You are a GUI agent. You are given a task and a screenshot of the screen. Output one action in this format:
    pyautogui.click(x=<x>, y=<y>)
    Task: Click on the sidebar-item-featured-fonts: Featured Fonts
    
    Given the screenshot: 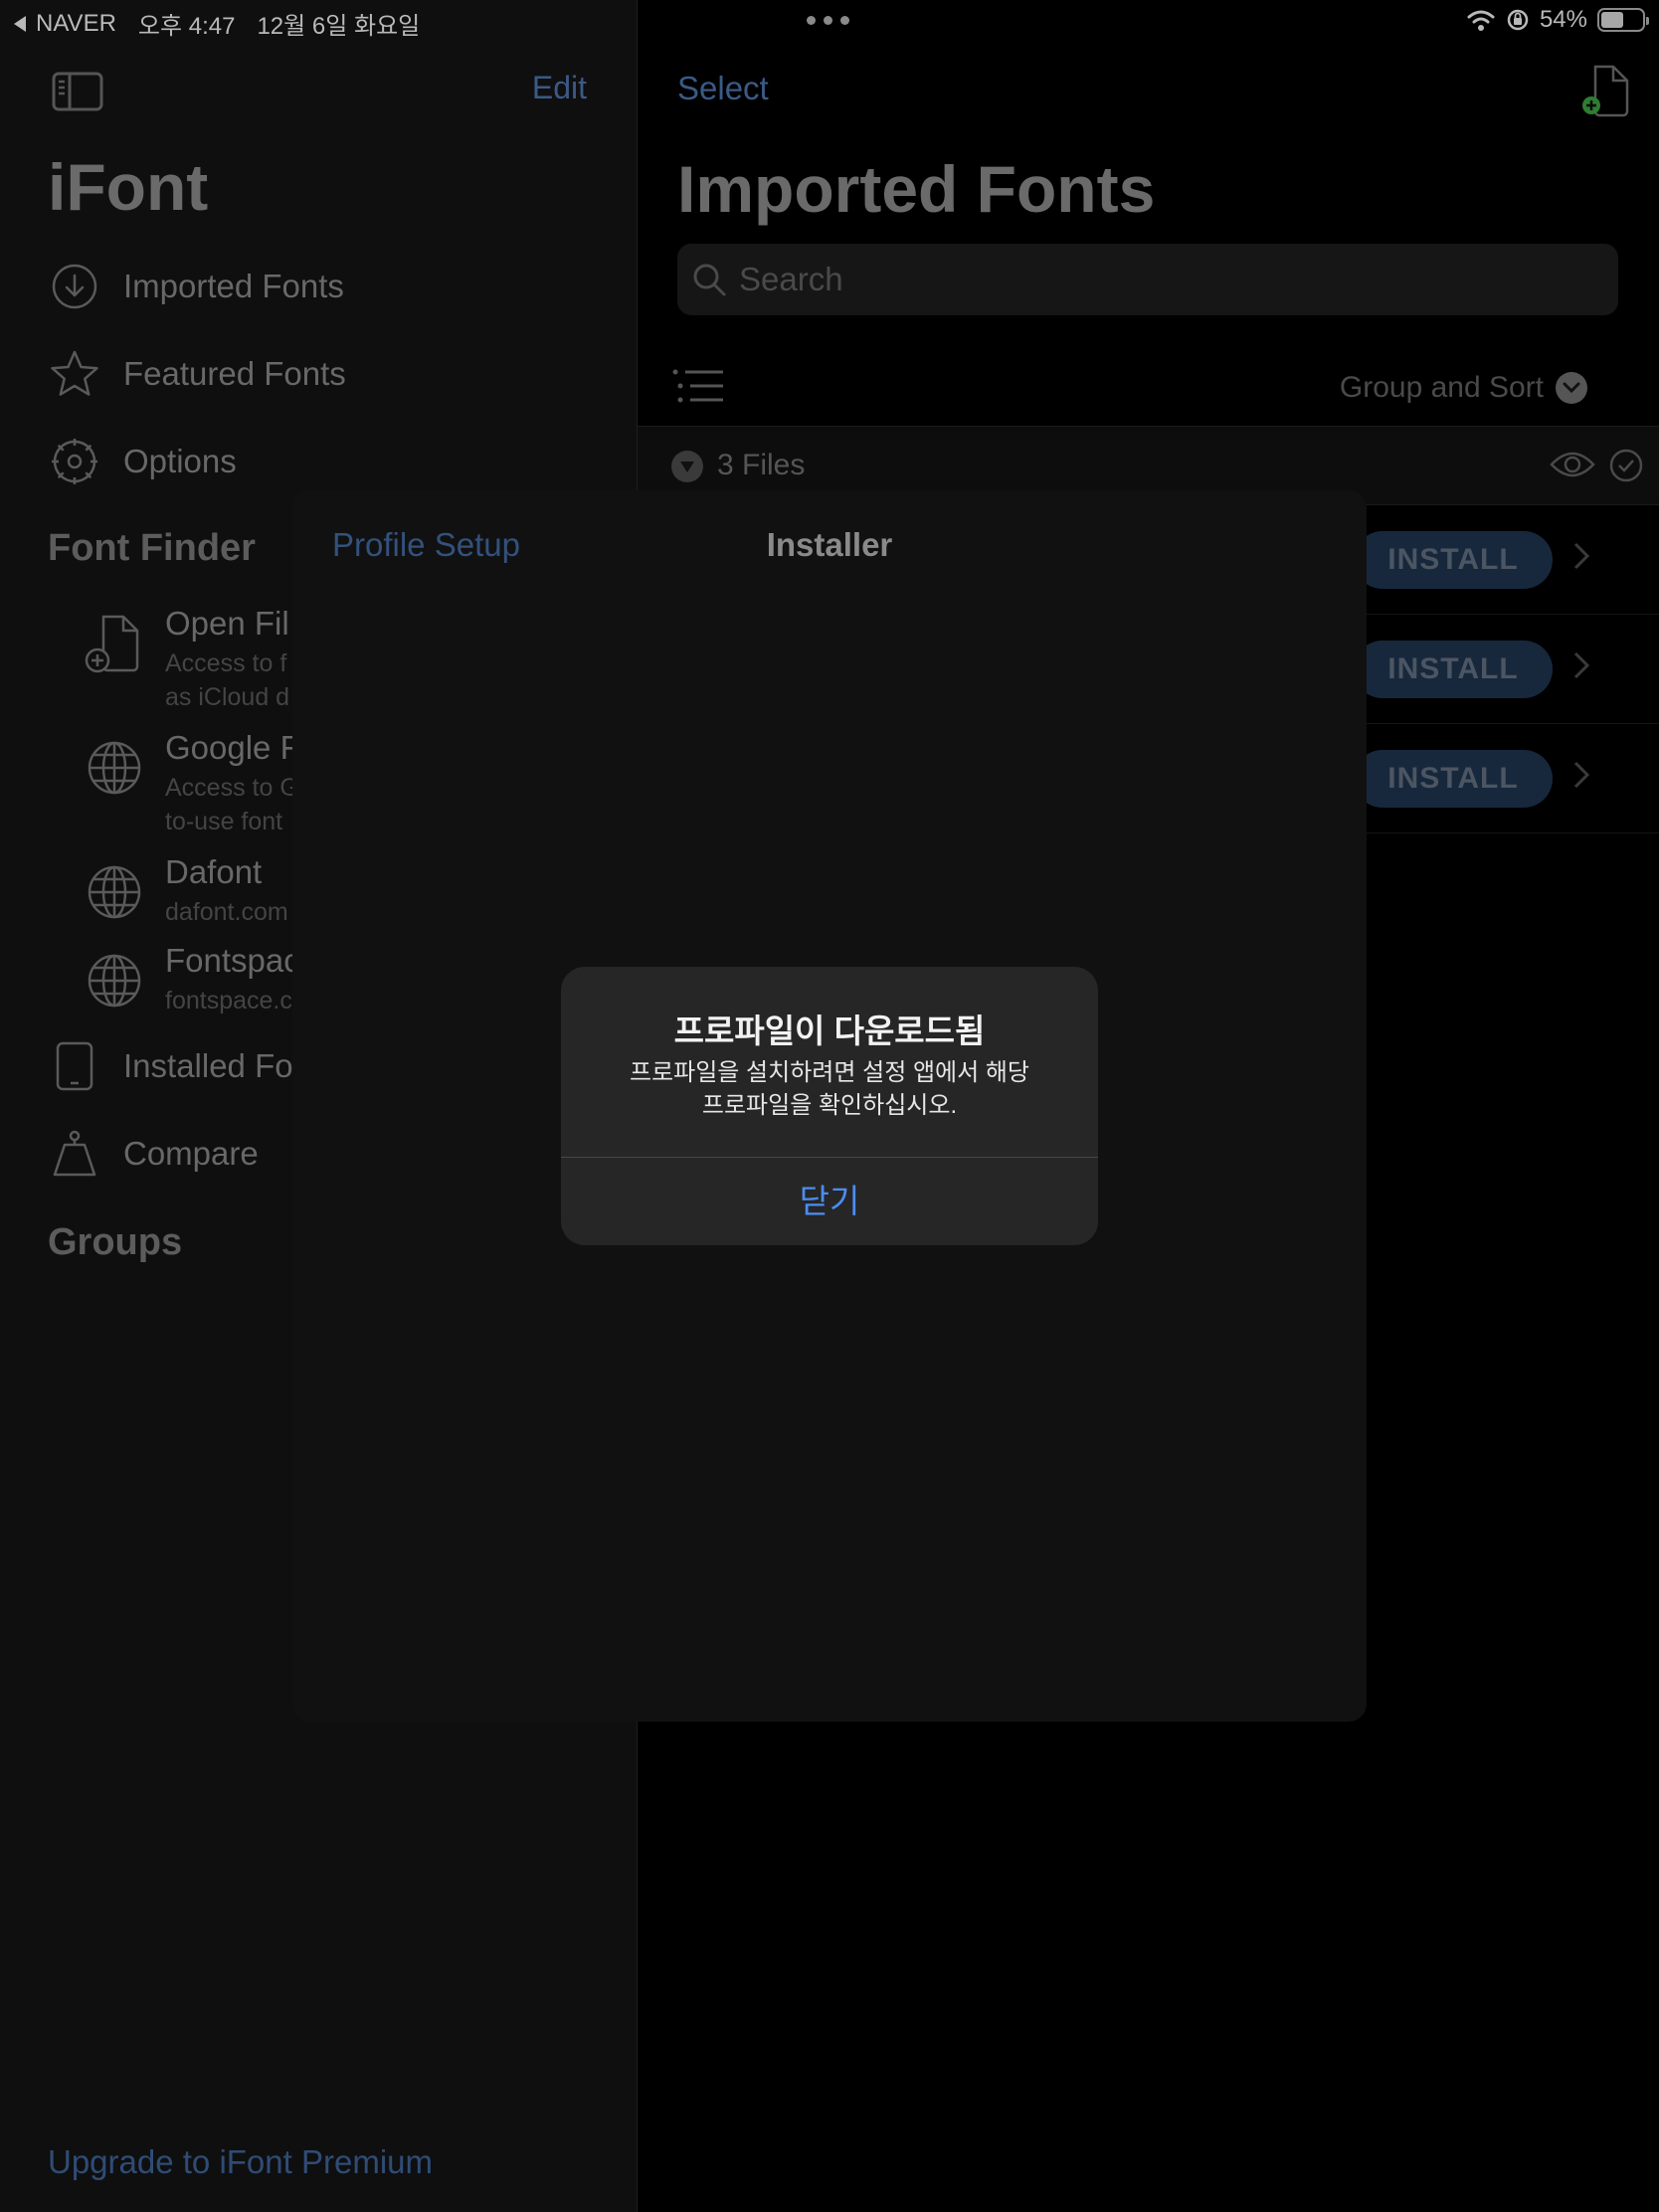 What is the action you would take?
    pyautogui.click(x=197, y=374)
    